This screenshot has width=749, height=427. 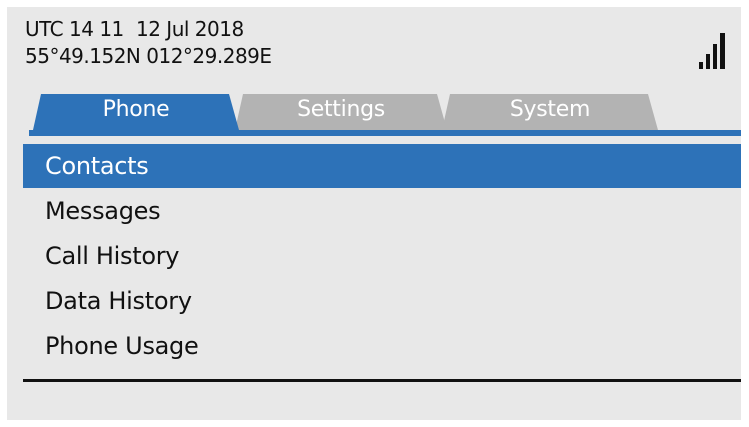 I want to click on menu-item-contacts: Contacts, so click(x=382, y=166).